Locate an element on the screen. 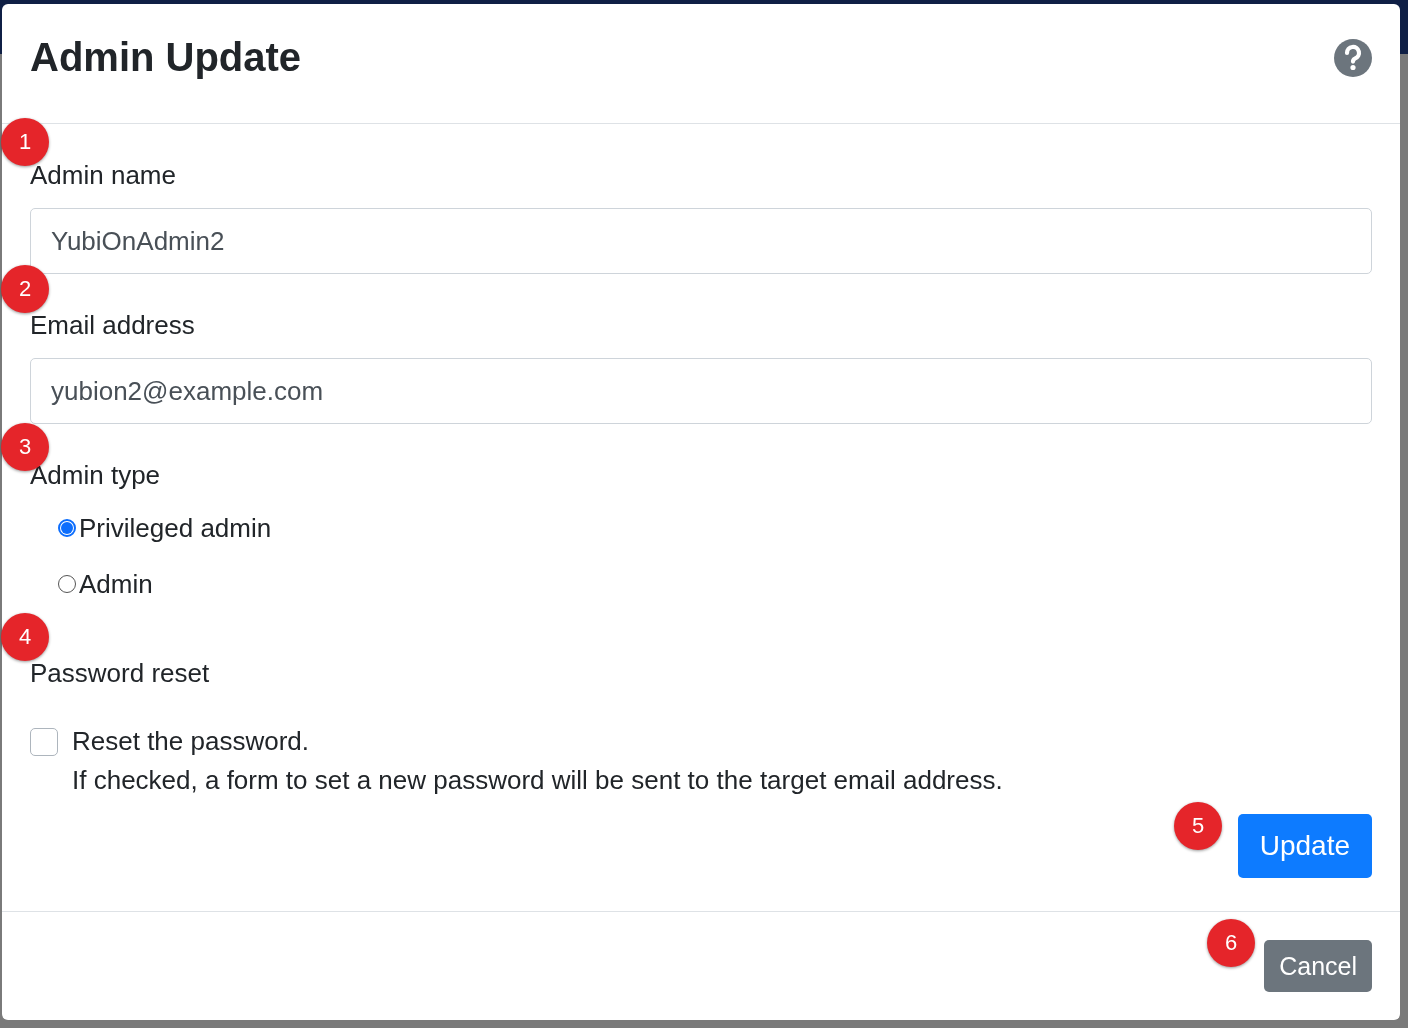 The height and width of the screenshot is (1028, 1408). cancel-button: Cancel is located at coordinates (1318, 966).